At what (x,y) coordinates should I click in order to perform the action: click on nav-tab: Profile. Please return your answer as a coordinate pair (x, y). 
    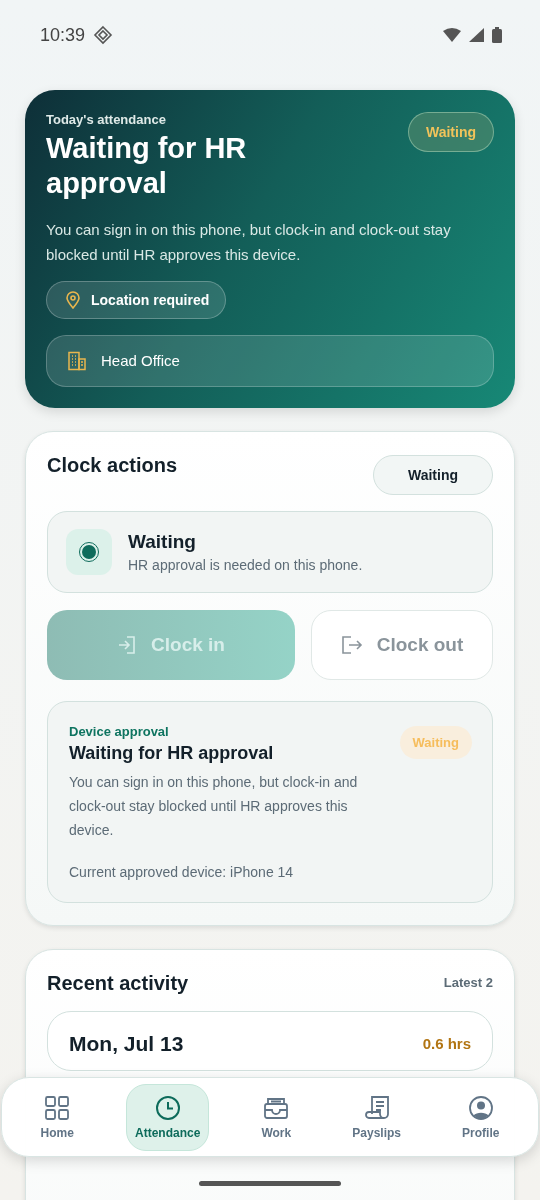
    Looking at the image, I should click on (481, 1117).